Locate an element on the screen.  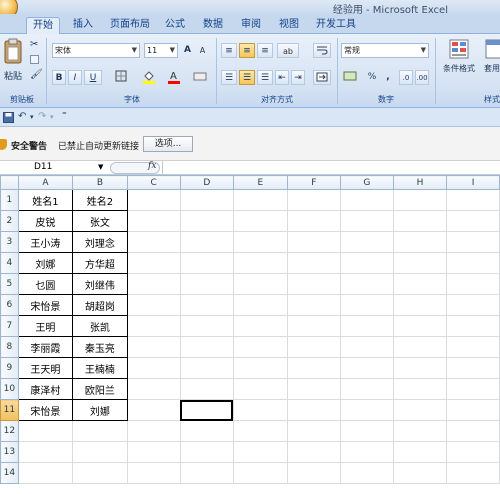
font-color-button: A is located at coordinates (174, 76).